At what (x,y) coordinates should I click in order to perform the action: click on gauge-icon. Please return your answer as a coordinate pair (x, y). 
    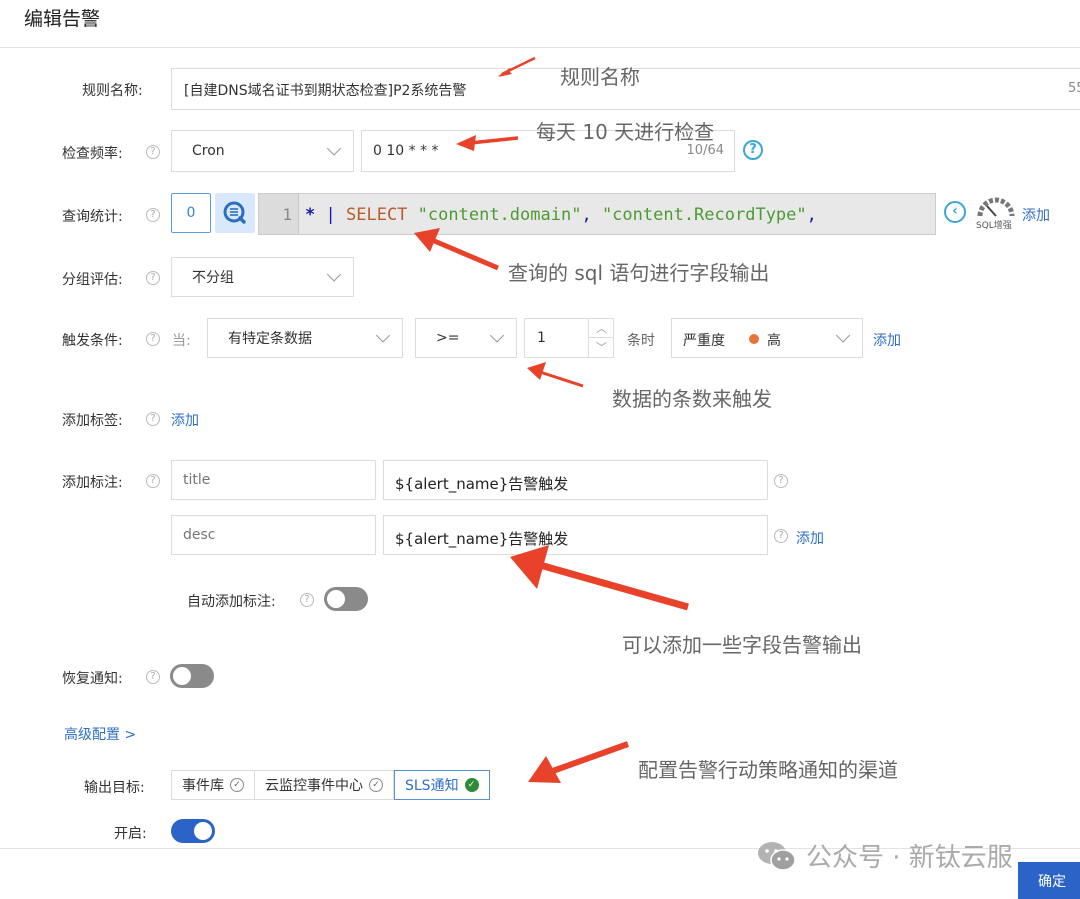
    Looking at the image, I should click on (996, 207).